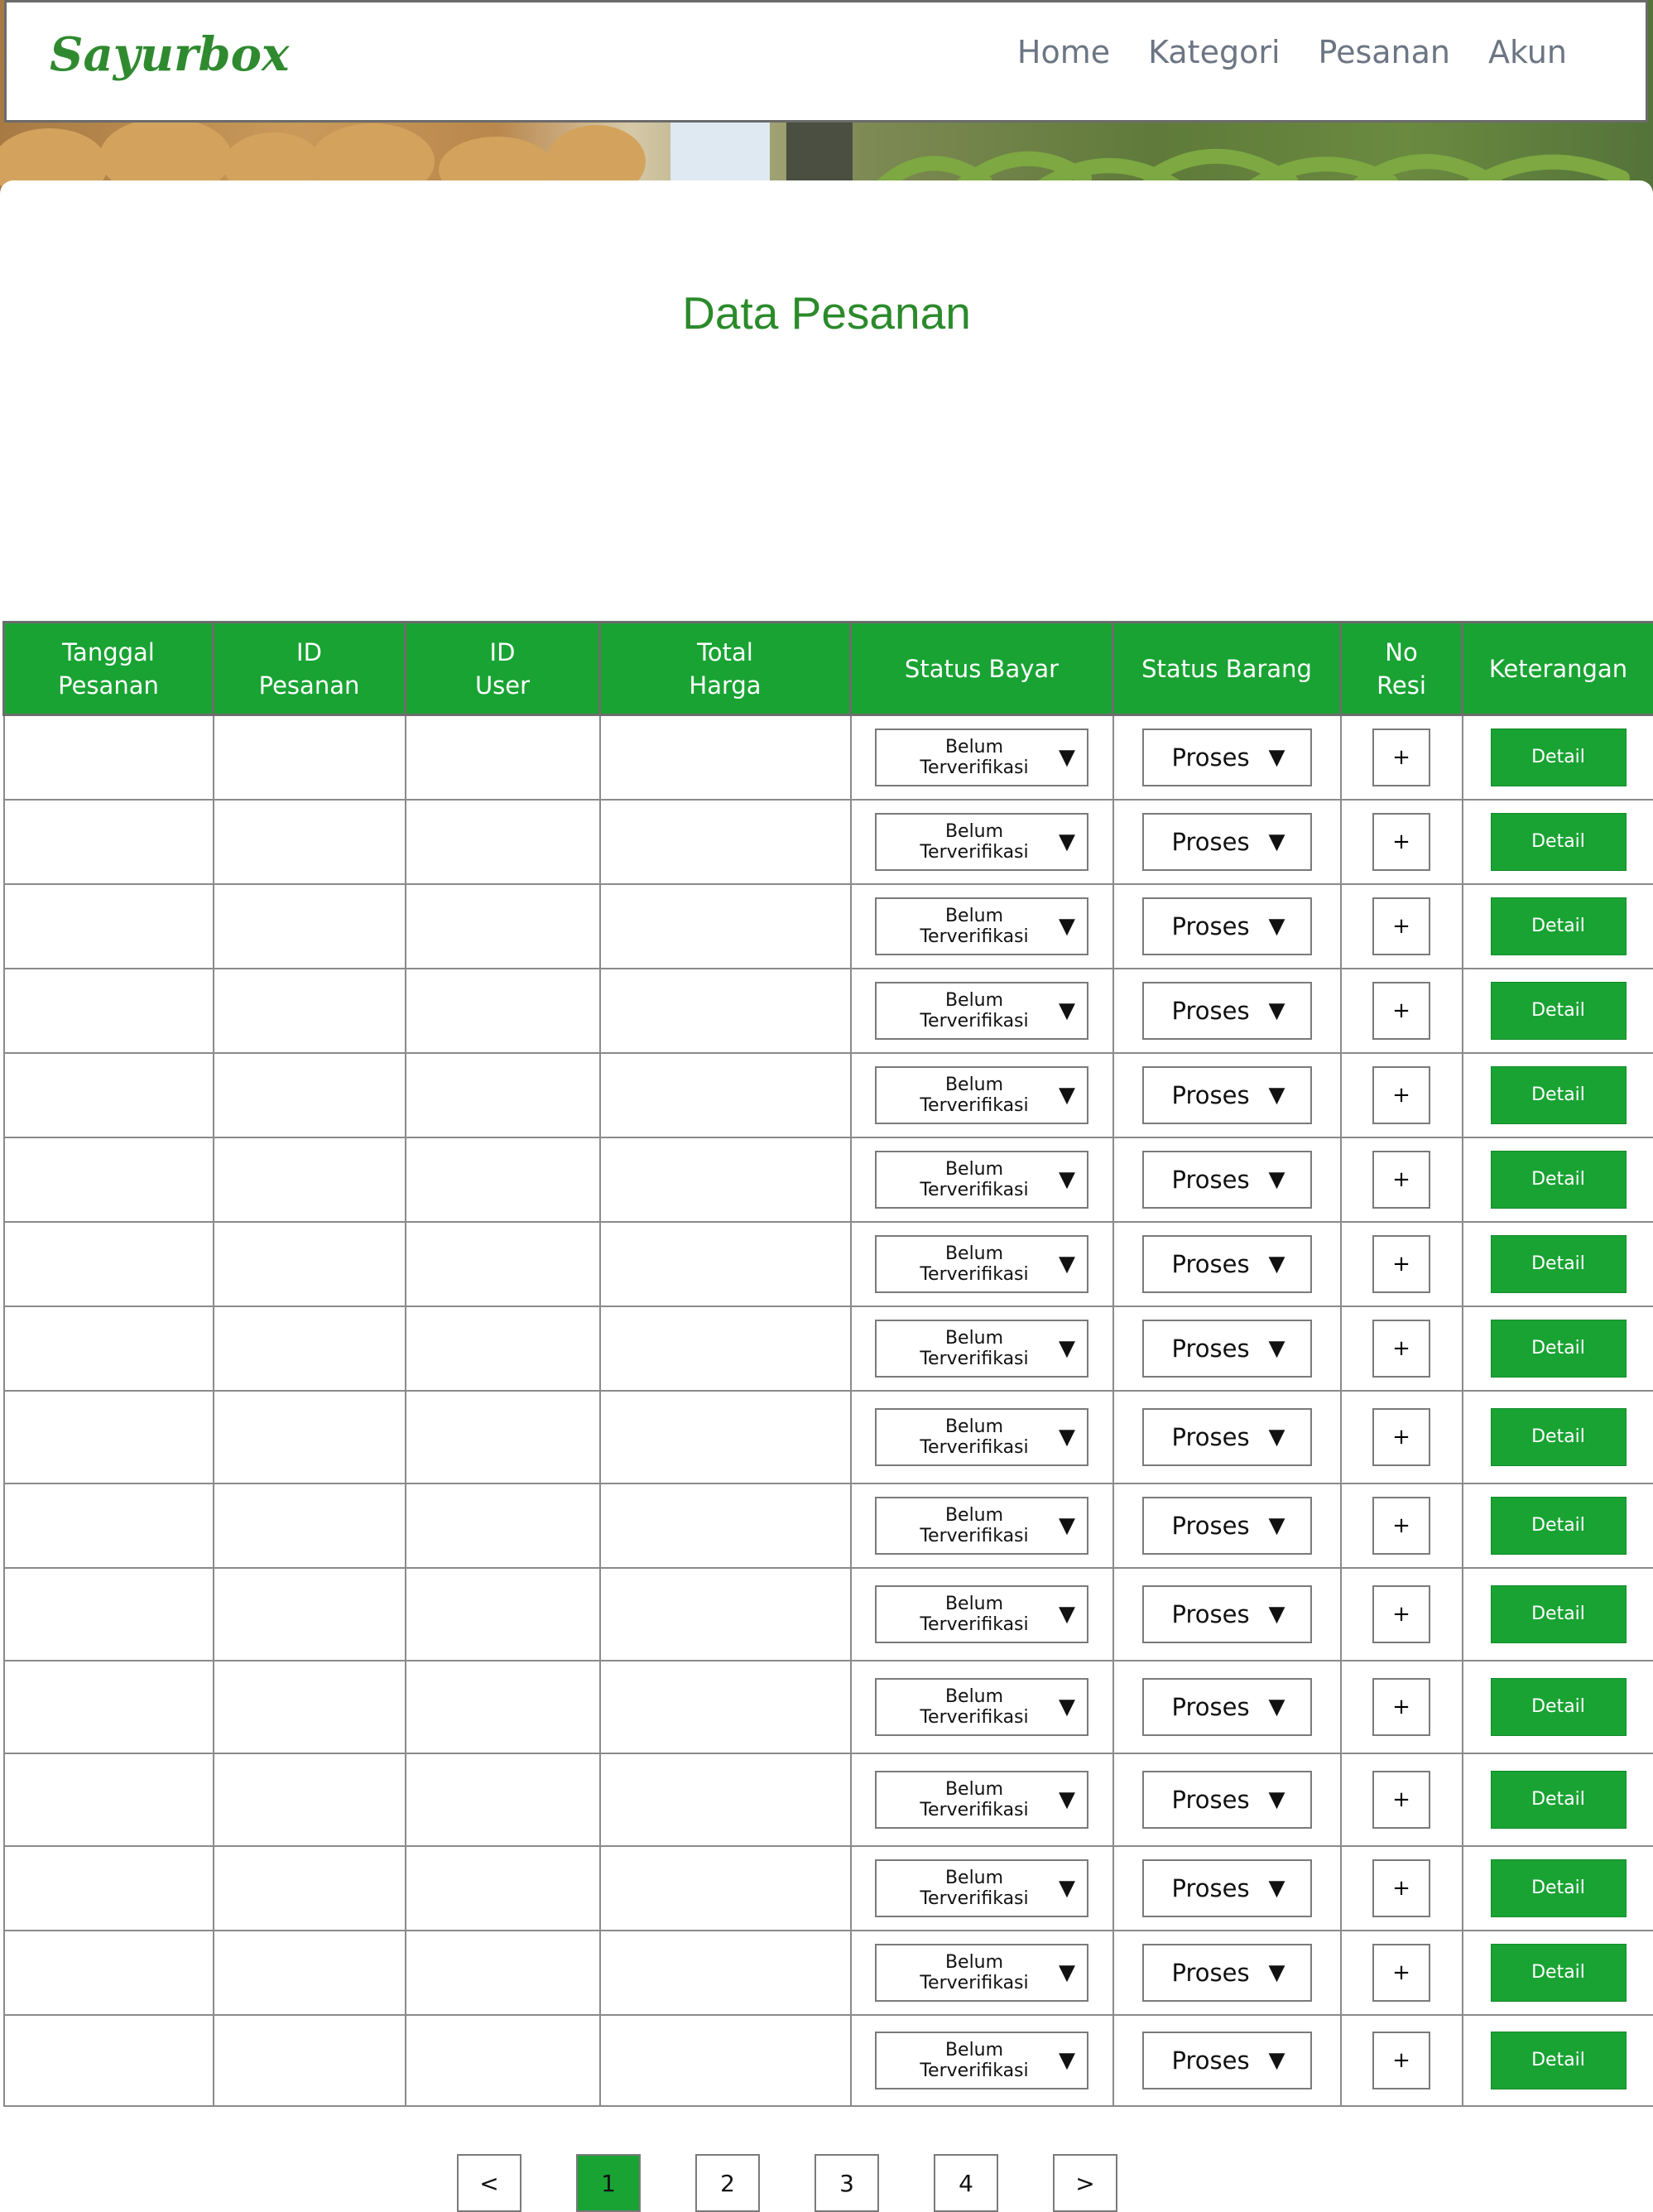  Describe the element at coordinates (1211, 1526) in the screenshot. I see `status-barang-value: Proses` at that location.